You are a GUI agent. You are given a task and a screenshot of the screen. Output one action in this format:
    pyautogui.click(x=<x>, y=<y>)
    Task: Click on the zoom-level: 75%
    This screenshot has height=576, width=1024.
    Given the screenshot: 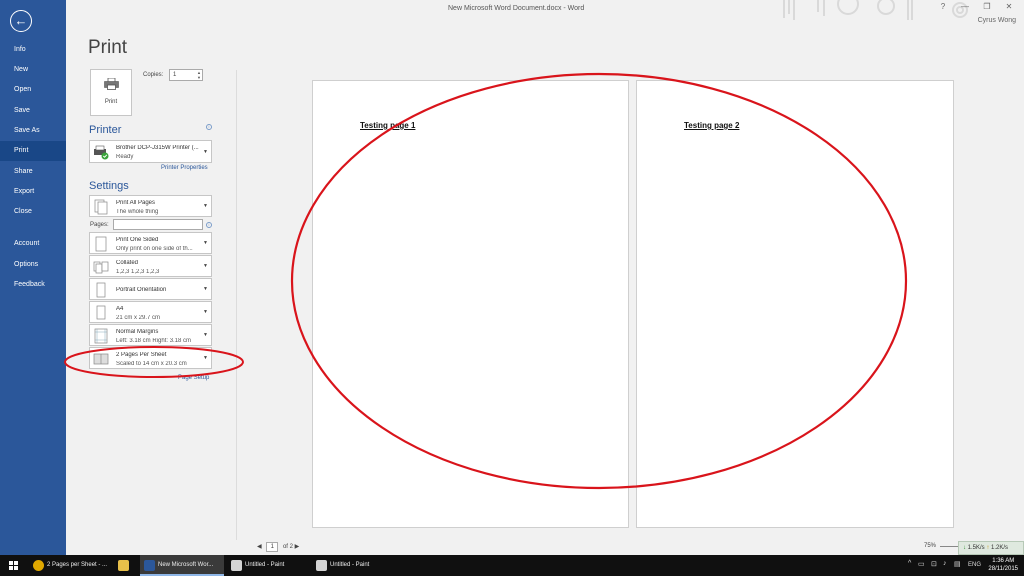 What is the action you would take?
    pyautogui.click(x=930, y=546)
    